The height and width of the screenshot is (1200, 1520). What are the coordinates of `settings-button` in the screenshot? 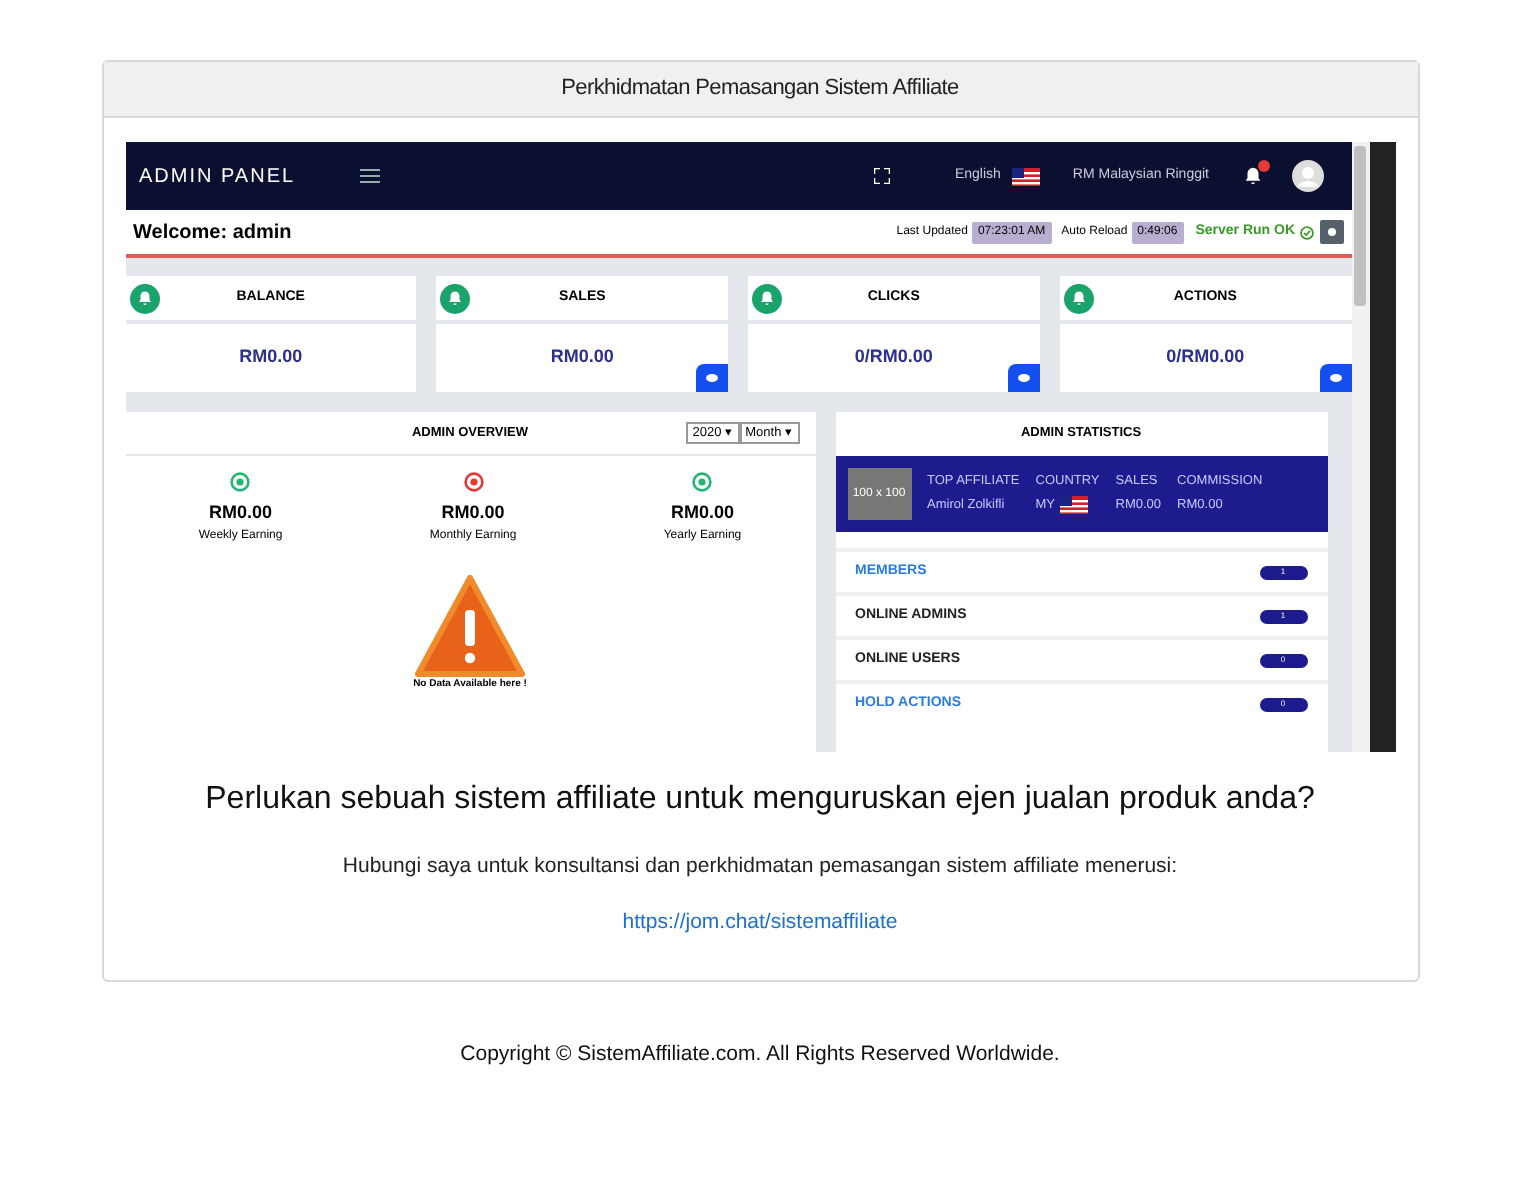 It's located at (1331, 232).